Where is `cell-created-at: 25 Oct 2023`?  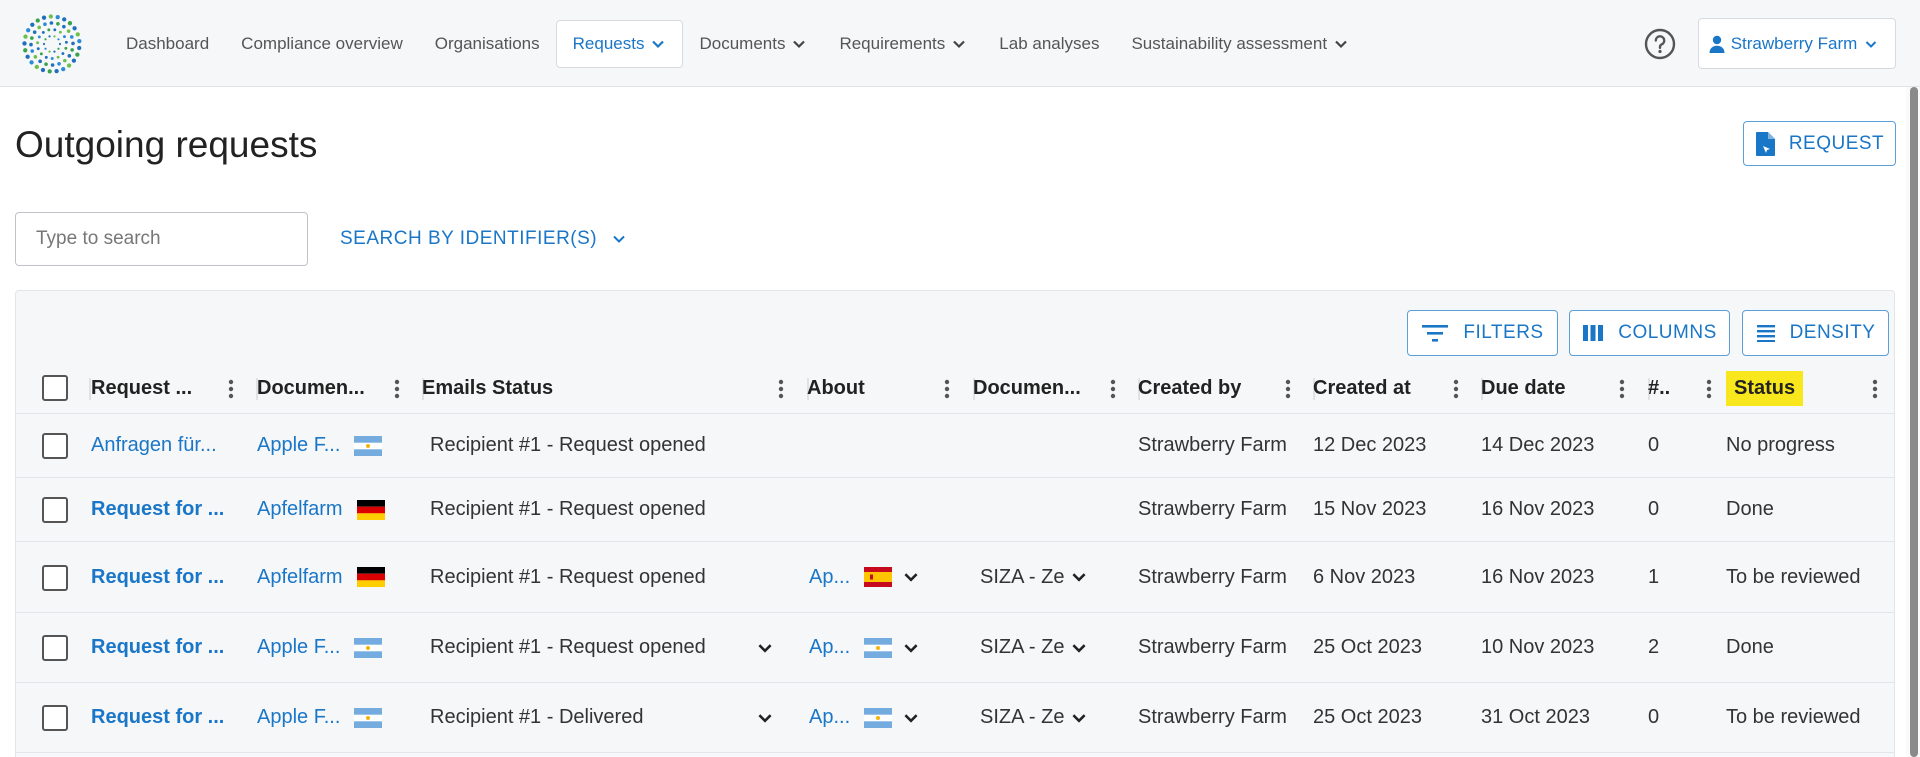 cell-created-at: 25 Oct 2023 is located at coordinates (1389, 647).